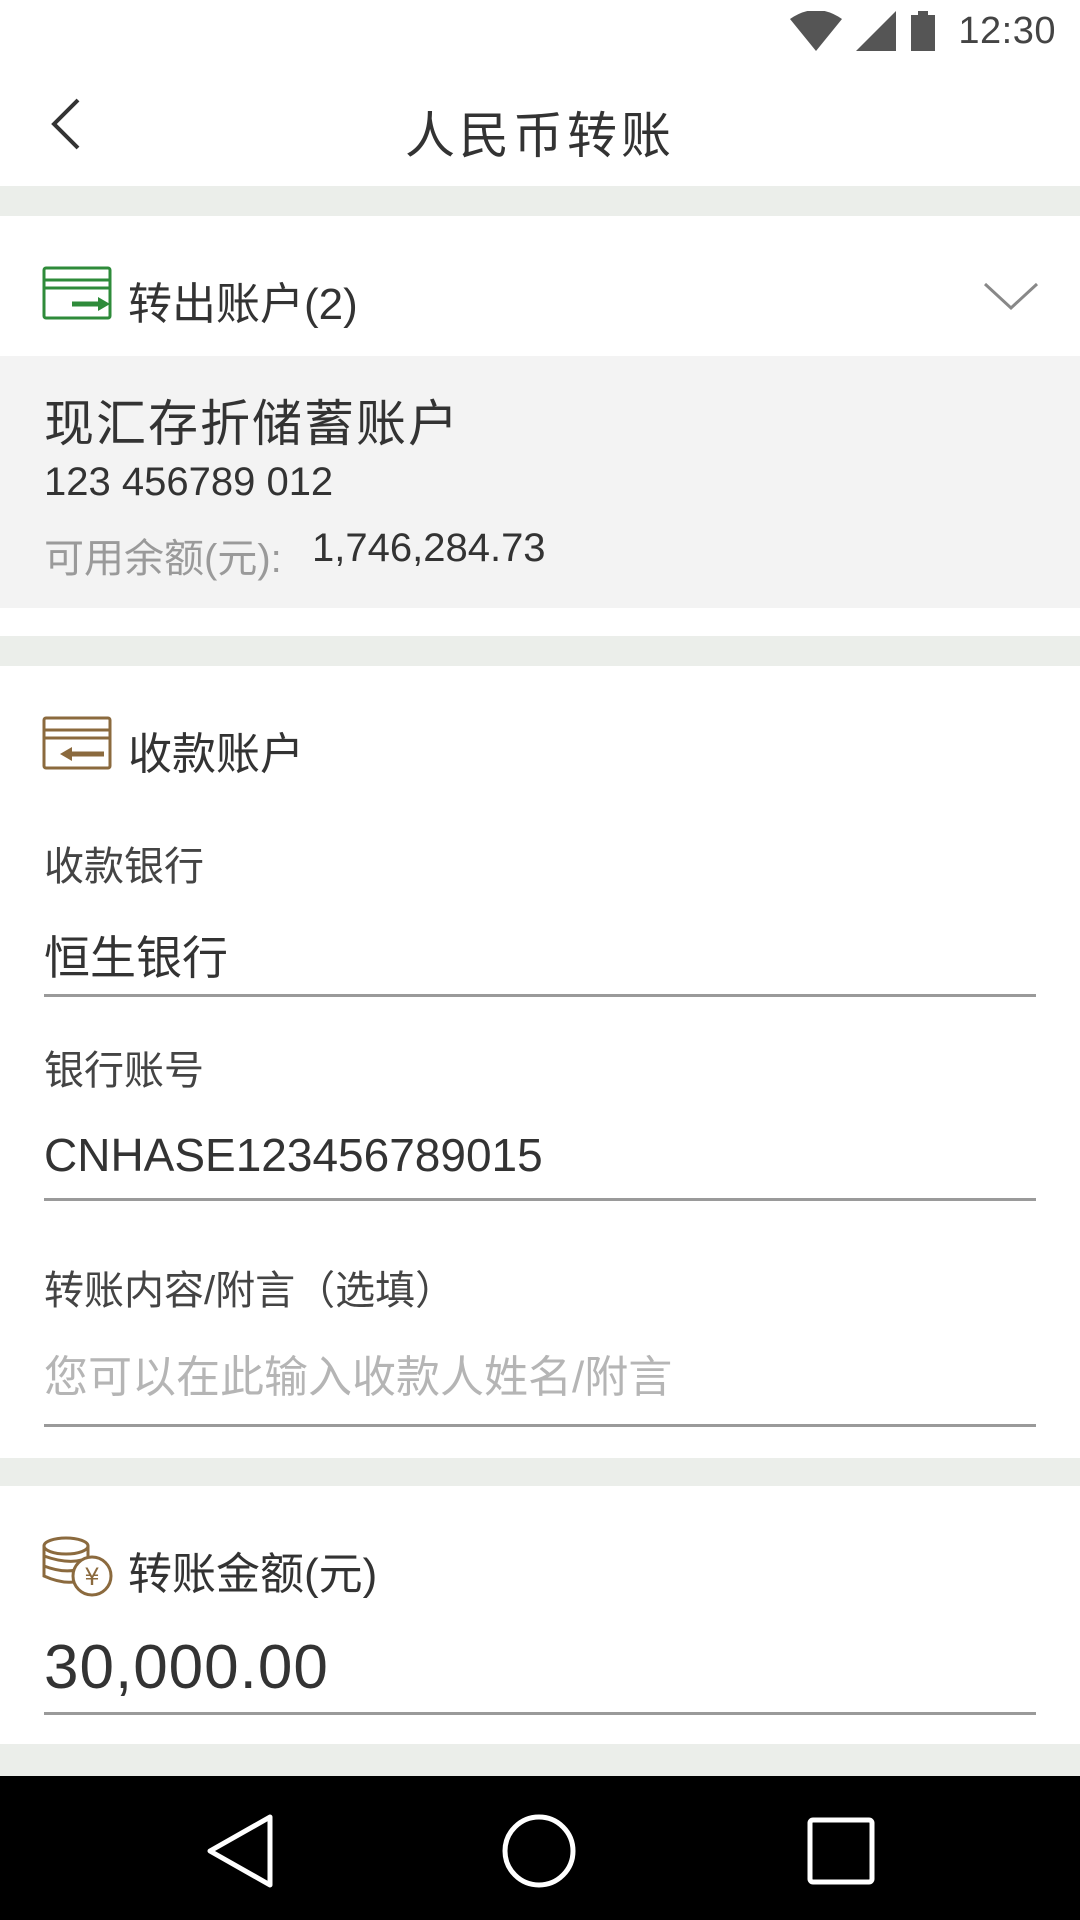 The width and height of the screenshot is (1080, 1920). I want to click on status-bar: 12:30, so click(540, 31).